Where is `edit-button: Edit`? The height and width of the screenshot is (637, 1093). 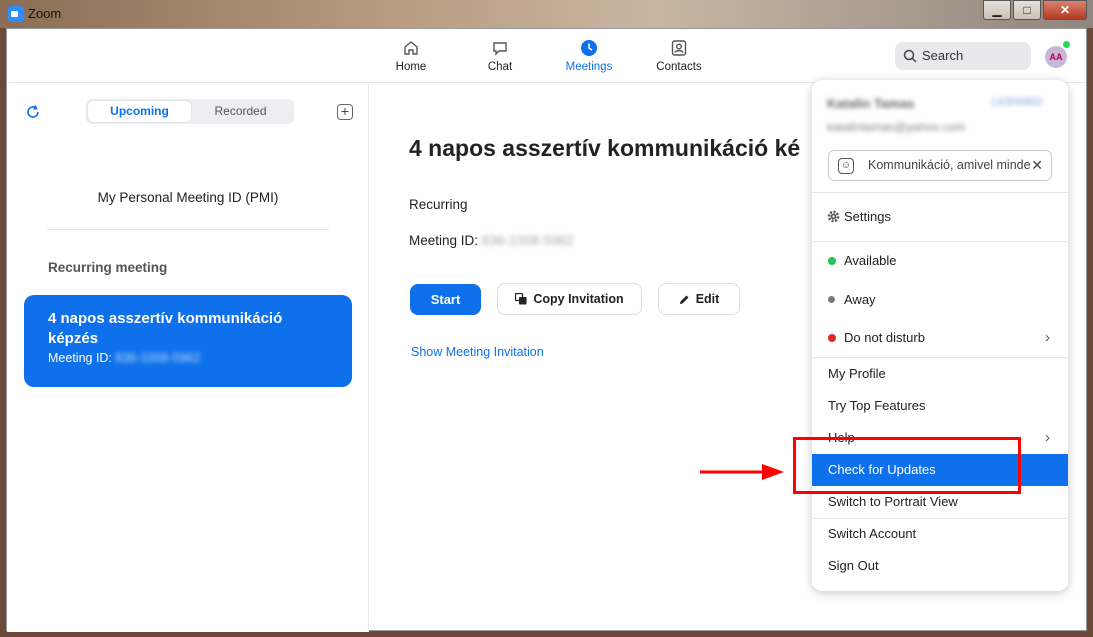 edit-button: Edit is located at coordinates (699, 299).